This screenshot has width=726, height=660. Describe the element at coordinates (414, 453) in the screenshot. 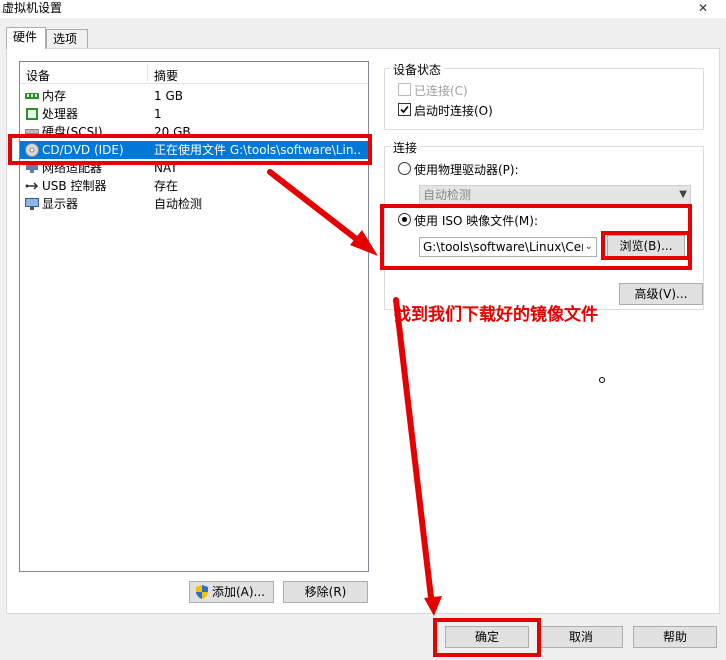

I see `arrow-to-ok` at that location.